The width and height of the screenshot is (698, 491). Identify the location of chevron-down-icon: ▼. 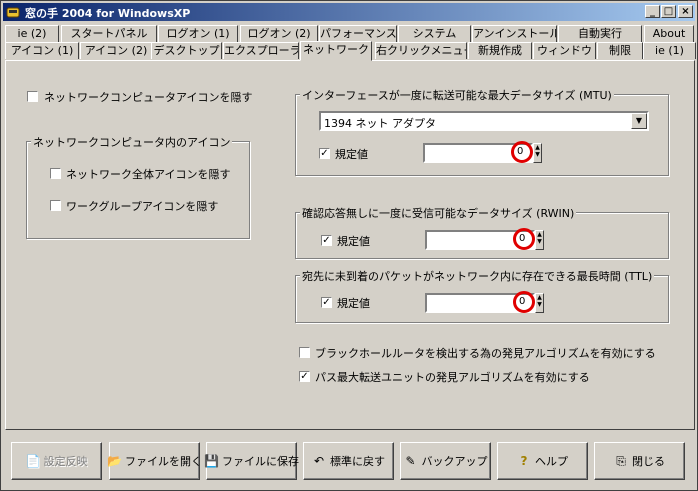
(639, 121).